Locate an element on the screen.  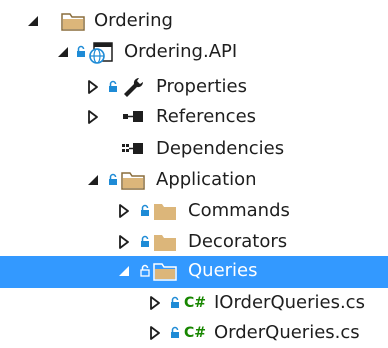
tree-item-iorderqueries-cs: C# IOrderQueries.cs is located at coordinates (194, 303).